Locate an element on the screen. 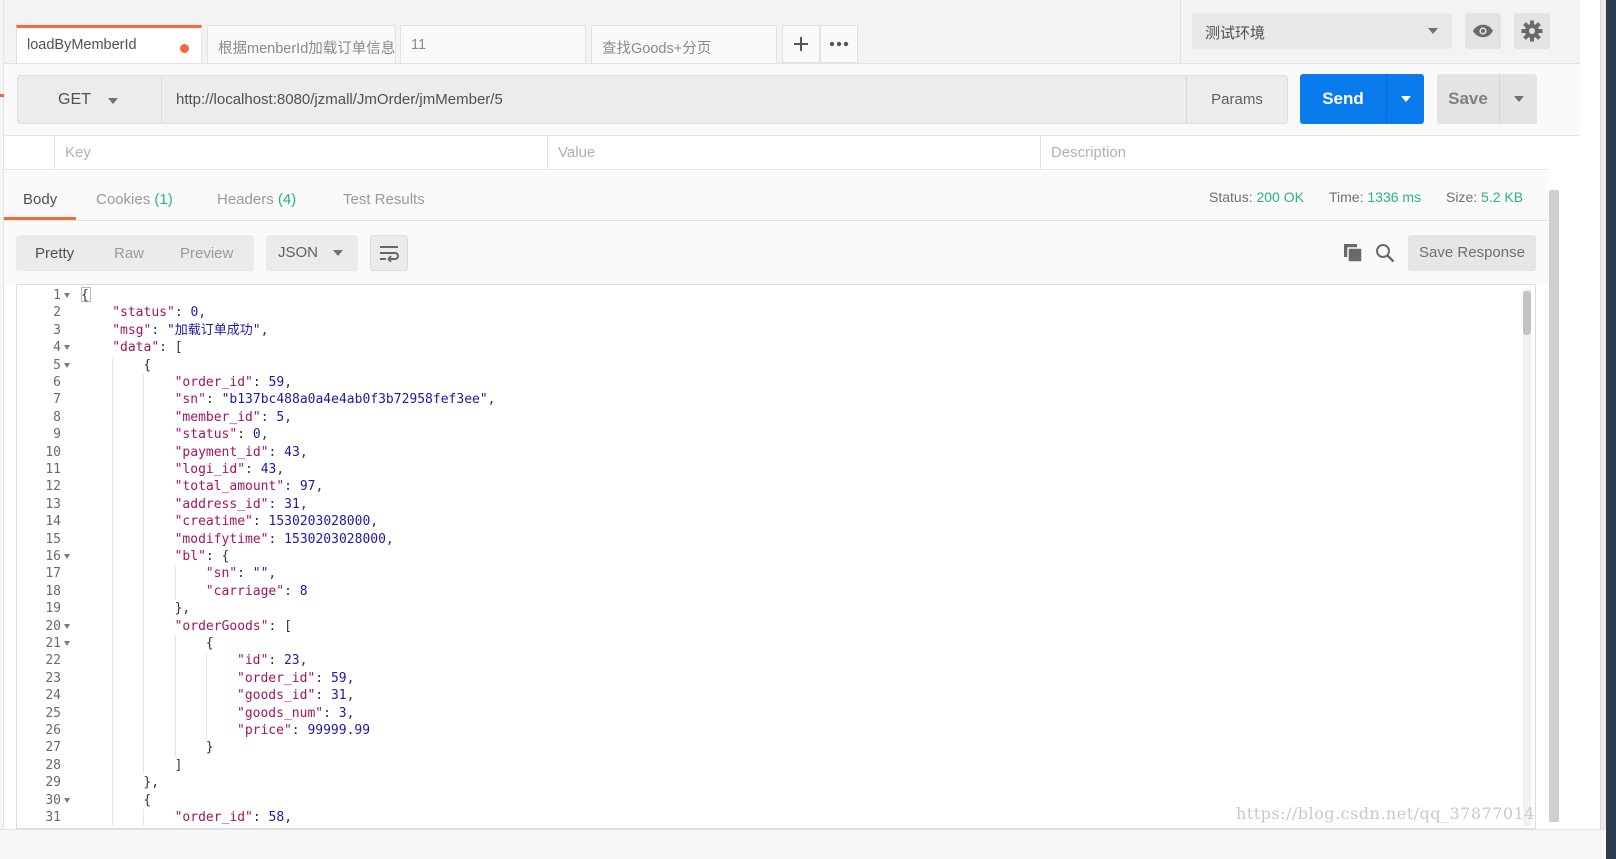  size-readout: Size: 5.2 KB is located at coordinates (1484, 197).